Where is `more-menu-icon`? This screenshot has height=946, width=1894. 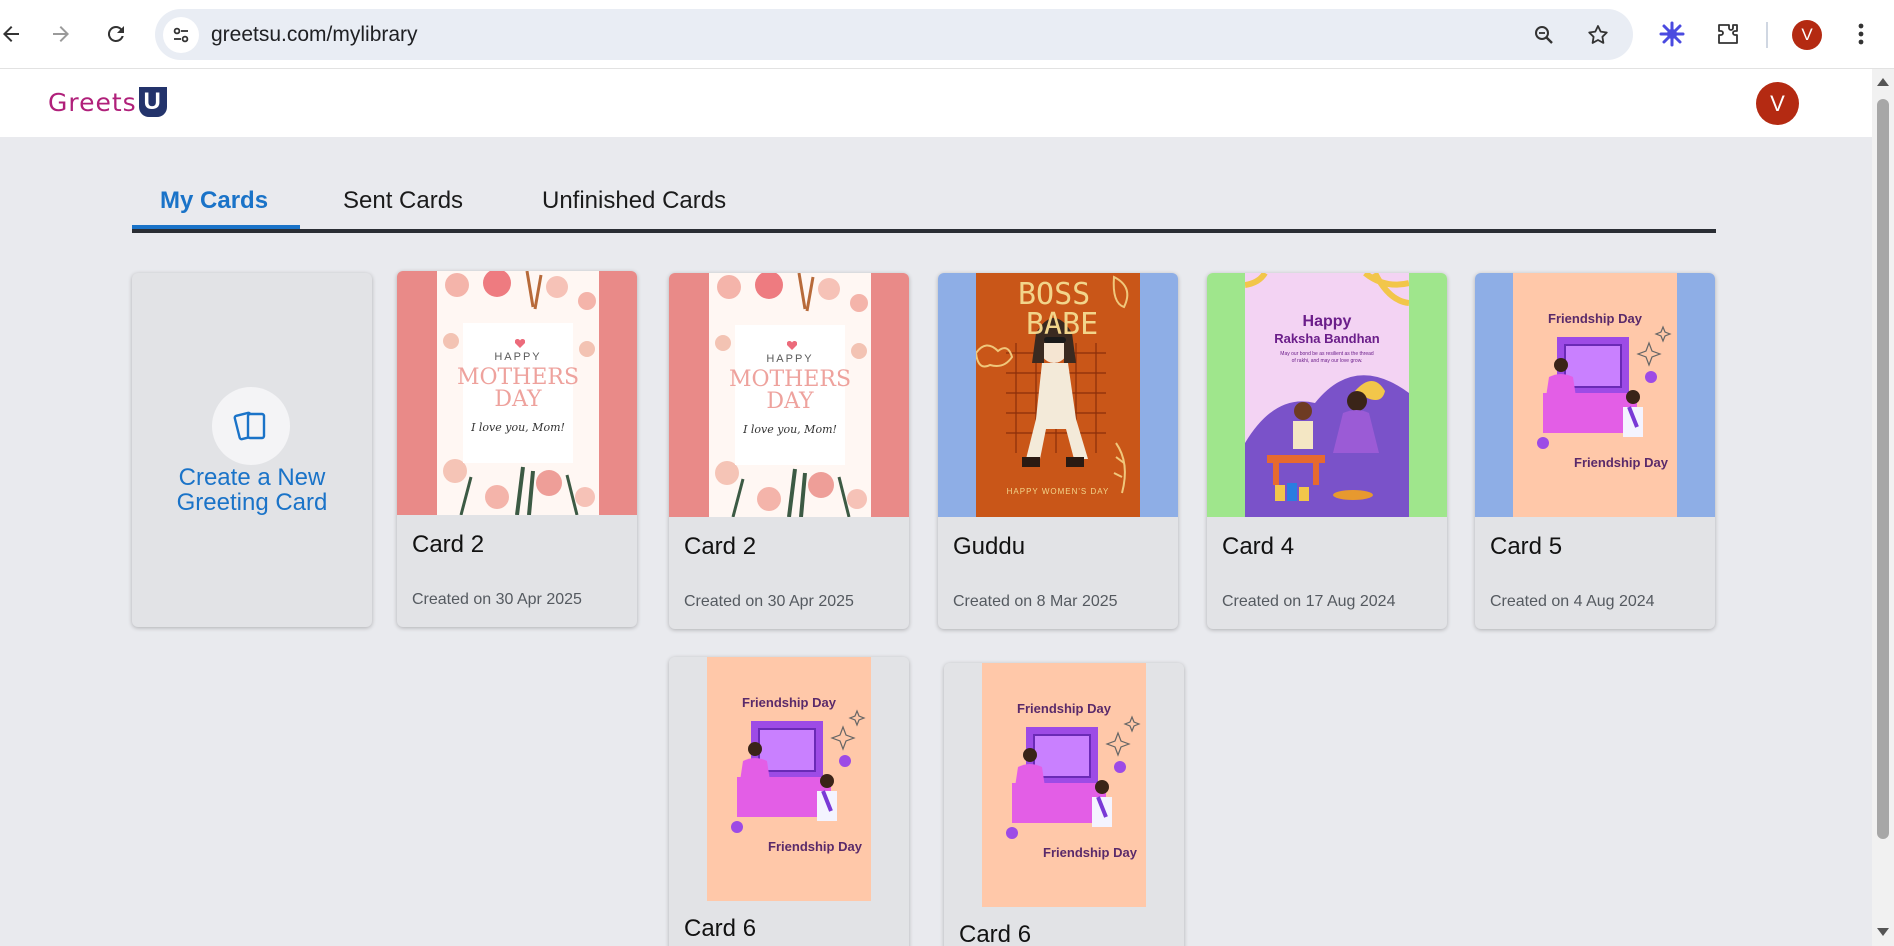 more-menu-icon is located at coordinates (1861, 34).